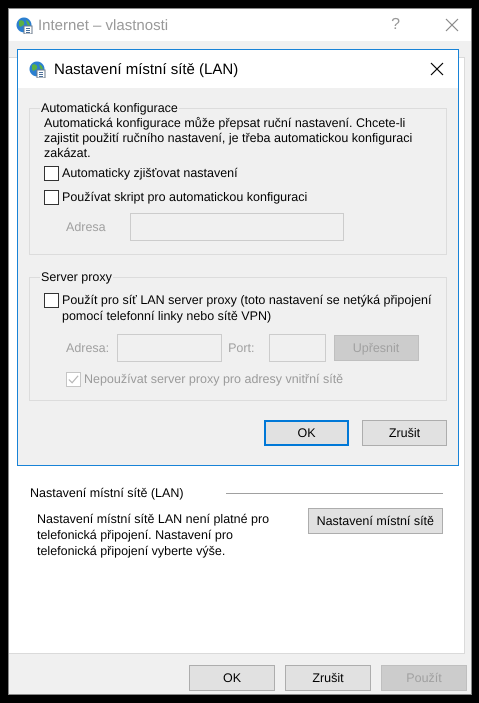  Describe the element at coordinates (104, 25) in the screenshot. I see `window-title: Internet – vlastnosti` at that location.